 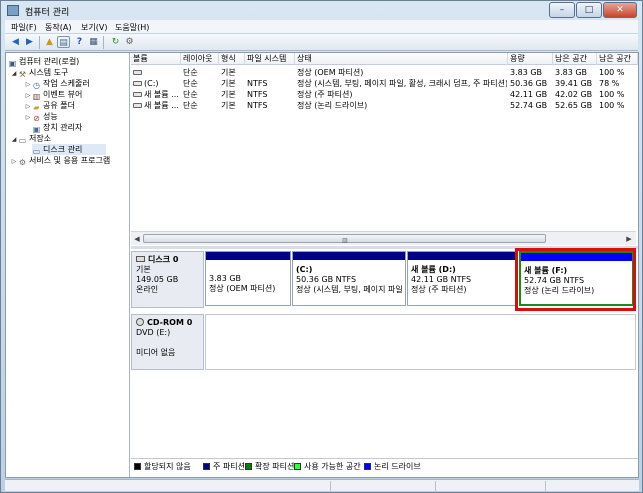 What do you see at coordinates (571, 72) in the screenshot?
I see `free-space-cell: 3.83 GB` at bounding box center [571, 72].